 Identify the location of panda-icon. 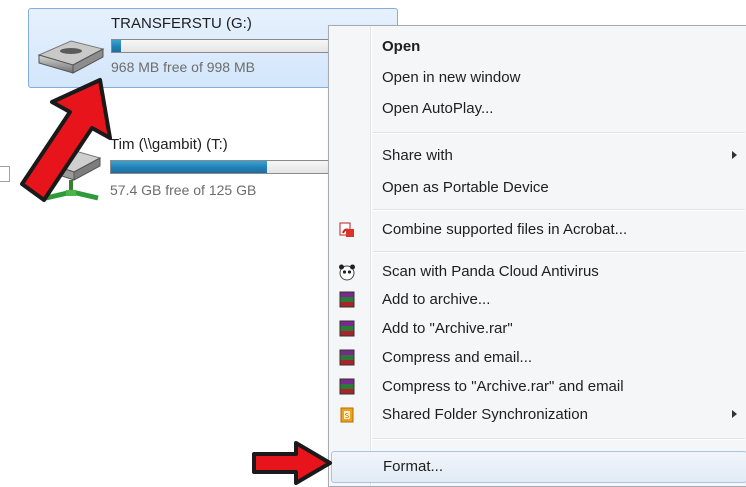
(347, 272).